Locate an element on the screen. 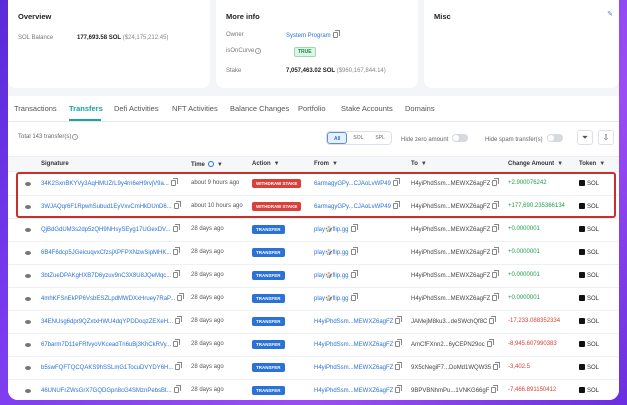  clock-icon is located at coordinates (210, 164).